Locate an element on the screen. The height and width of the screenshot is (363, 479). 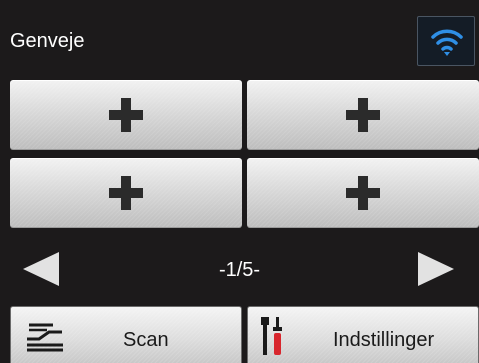
scan-button: Scan is located at coordinates (126, 334).